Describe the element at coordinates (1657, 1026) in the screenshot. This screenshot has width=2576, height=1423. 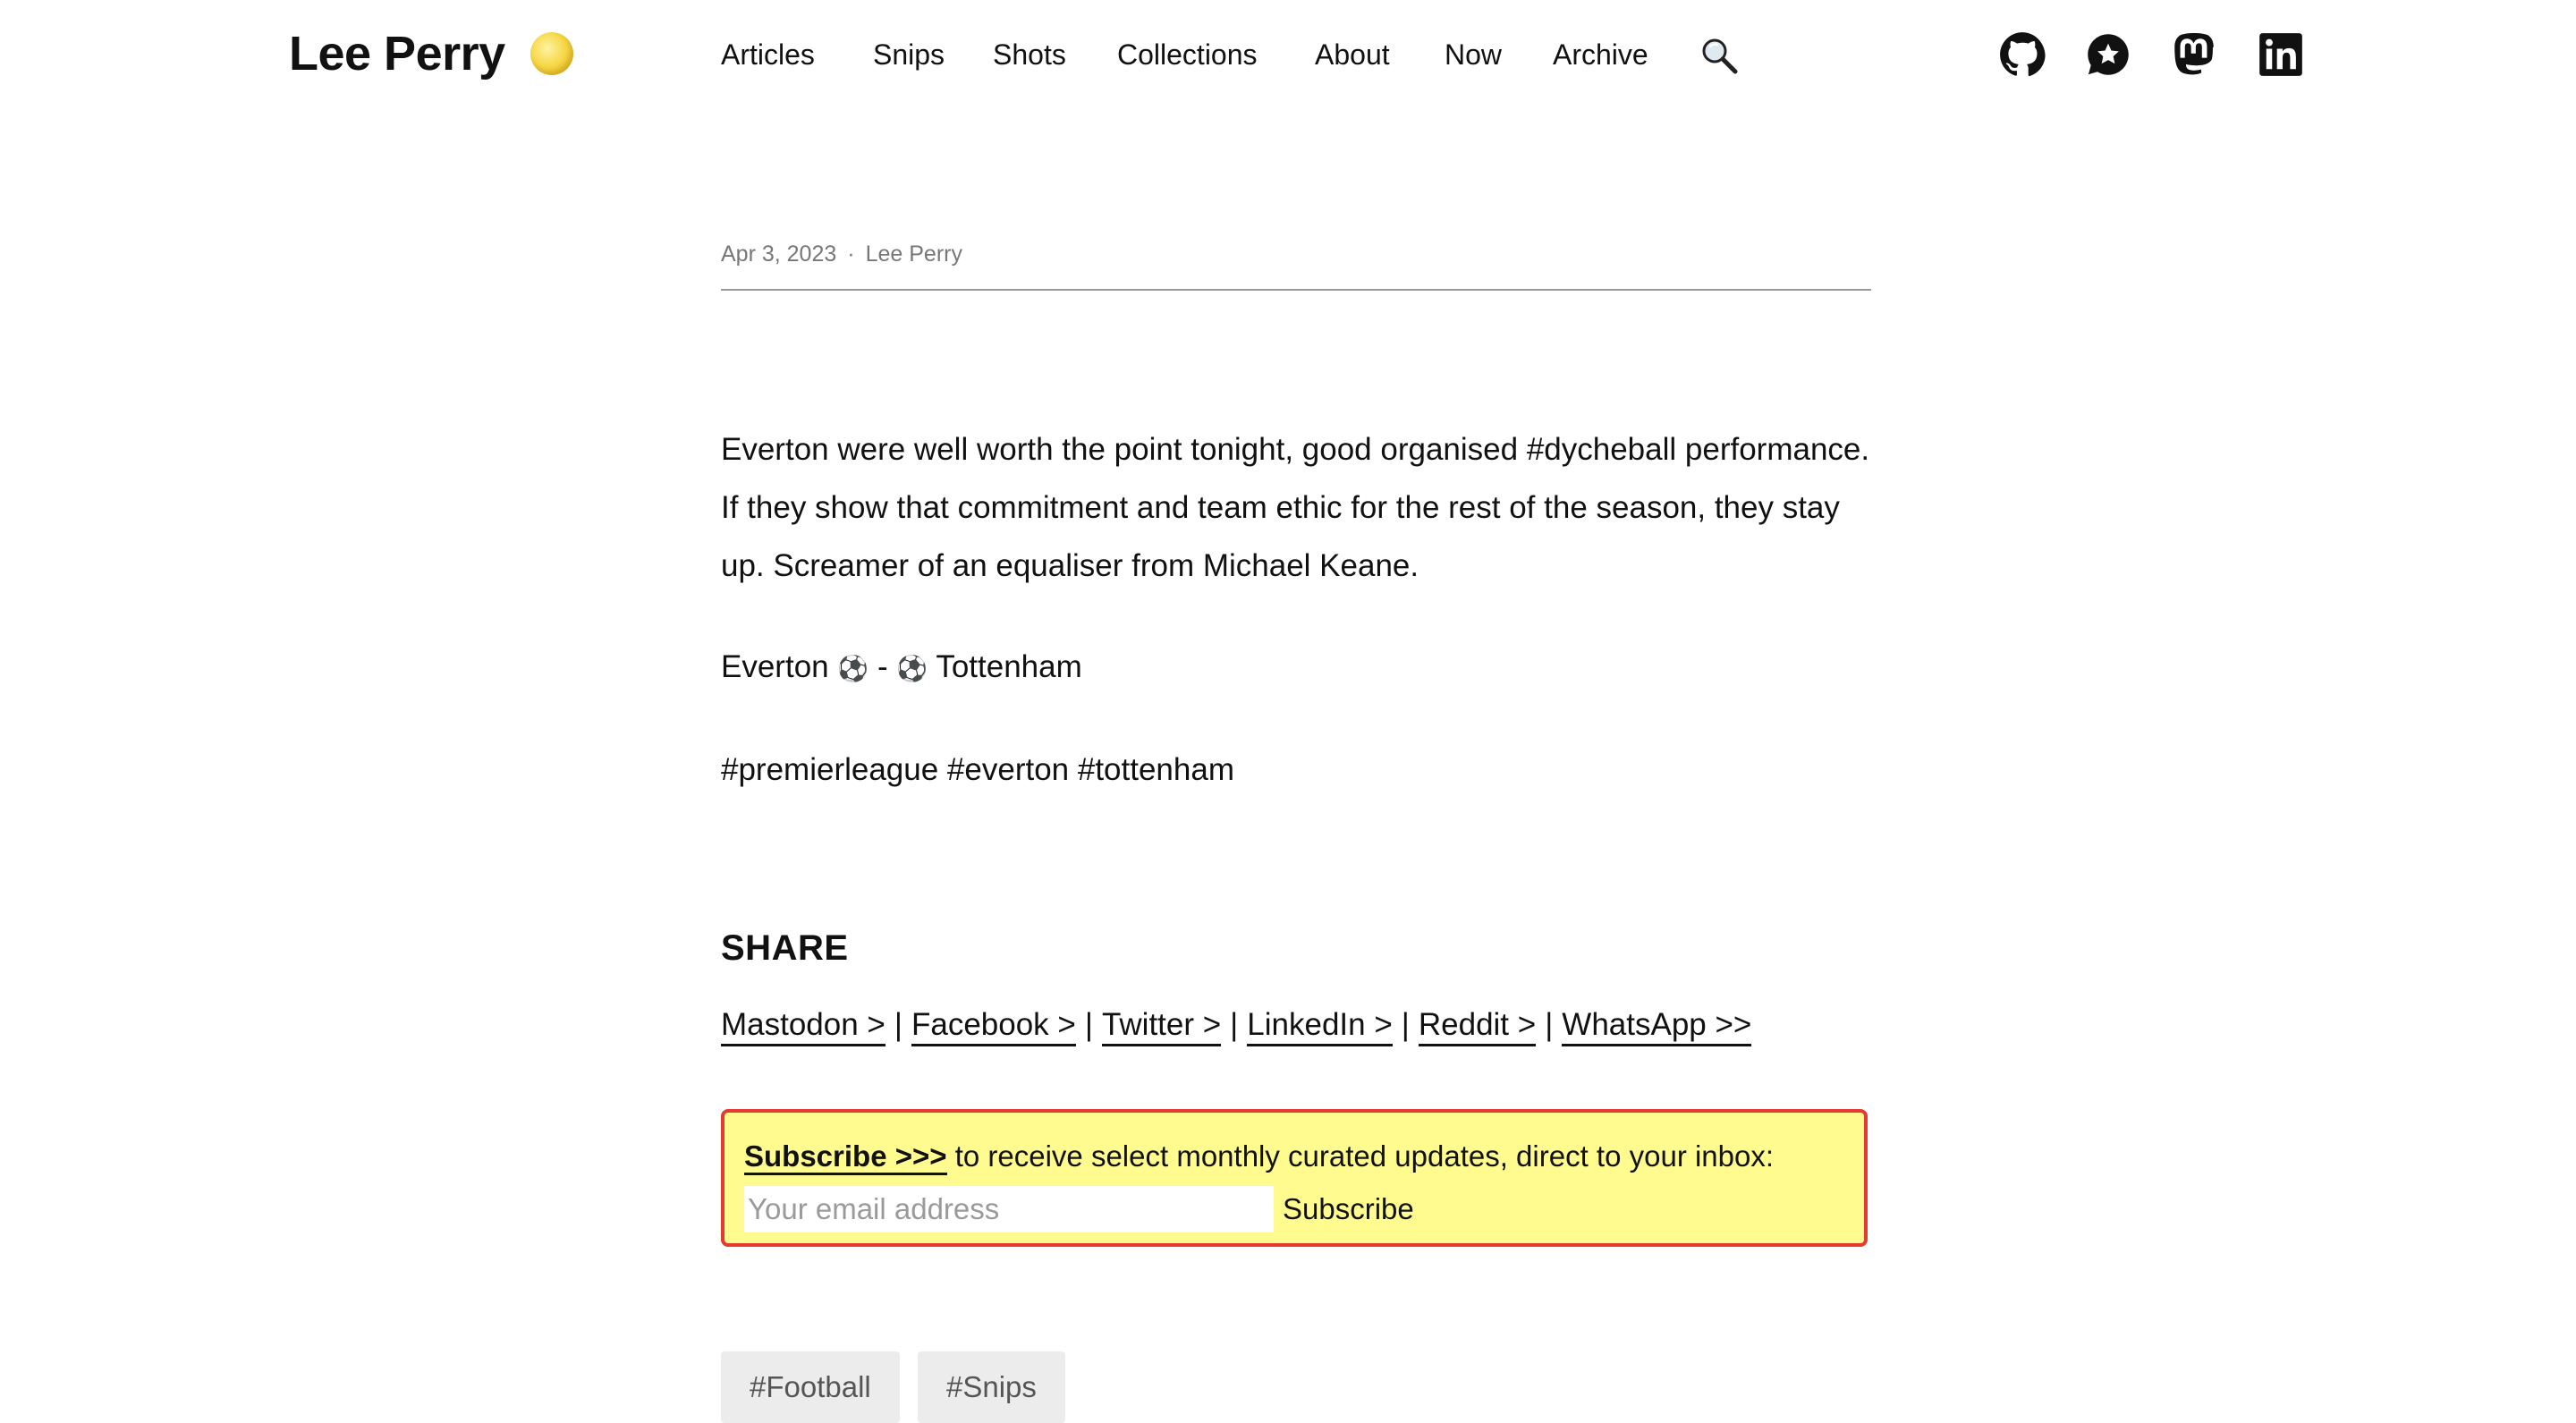
I see `share-whatsapp-link: WhatsApp >>` at that location.